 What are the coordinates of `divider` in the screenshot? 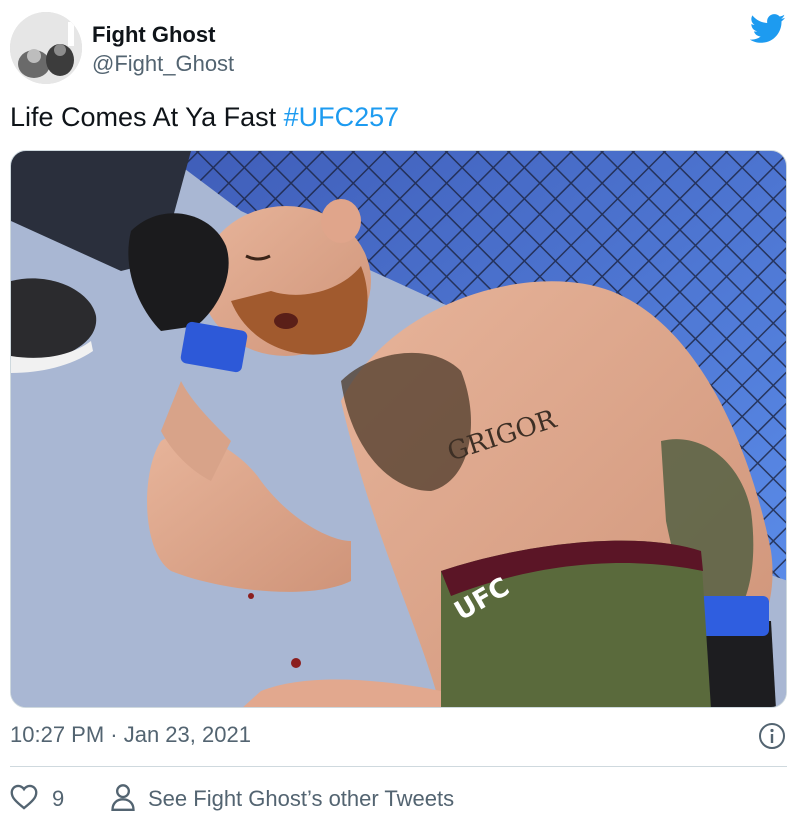 It's located at (398, 766).